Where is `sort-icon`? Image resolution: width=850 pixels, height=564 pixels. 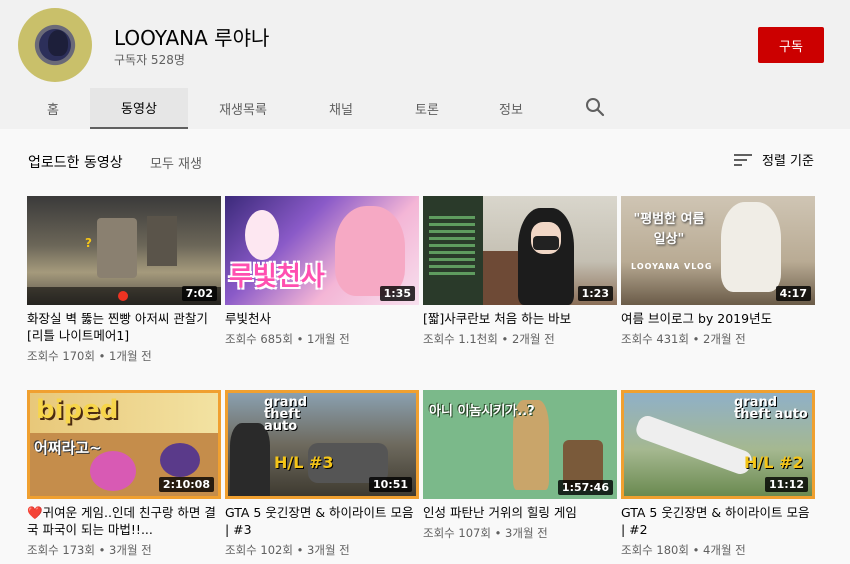
sort-icon is located at coordinates (744, 160).